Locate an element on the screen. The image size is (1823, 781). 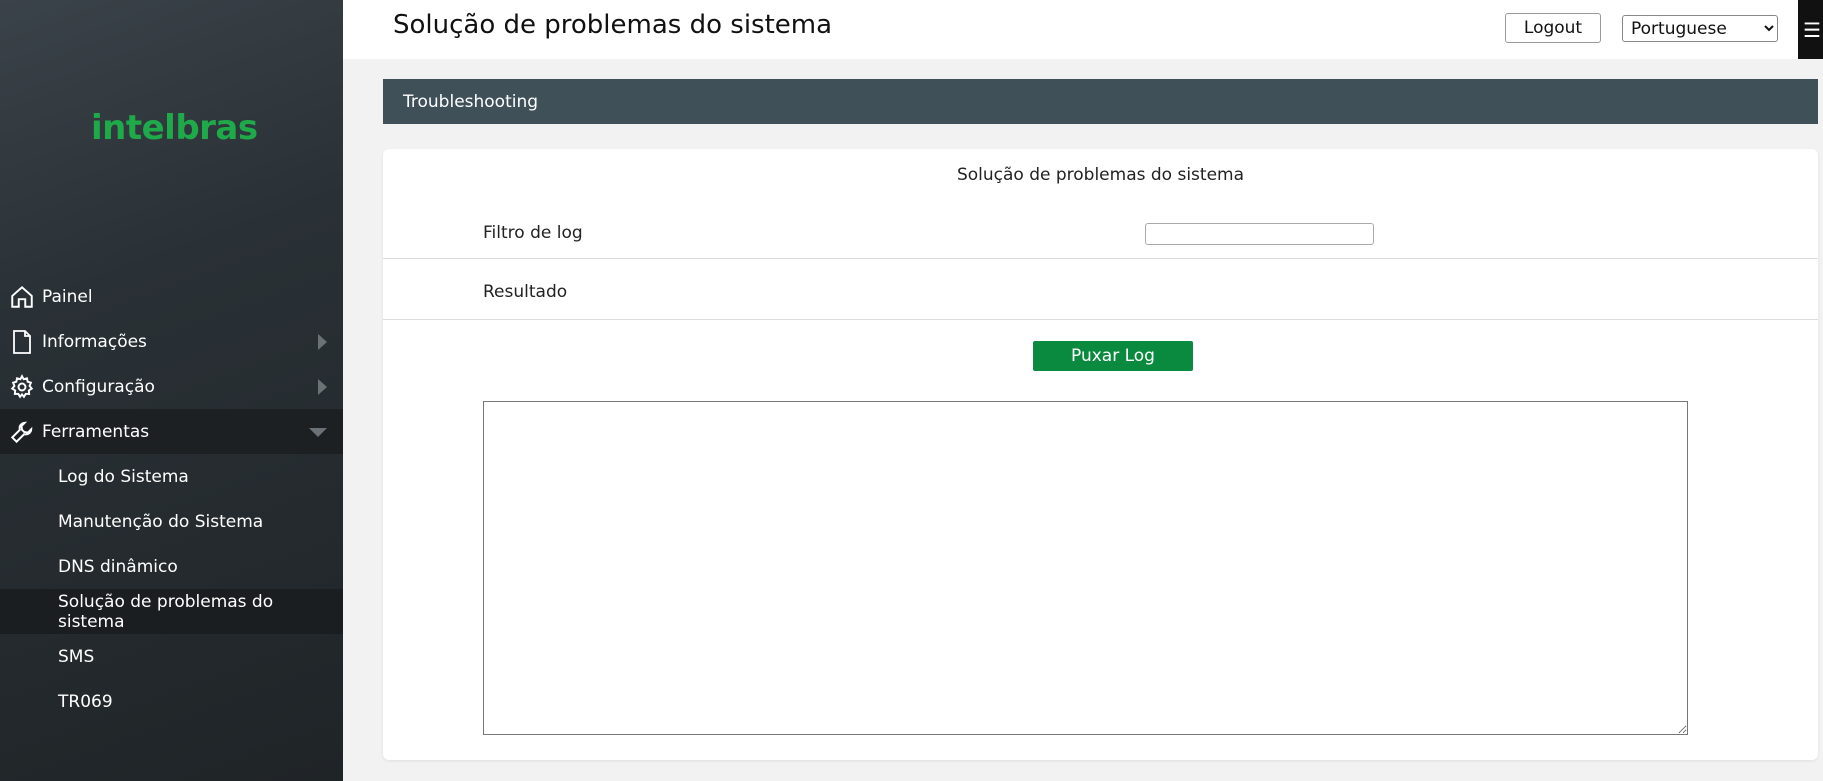
hamburger-icon: ☰ is located at coordinates (1812, 29).